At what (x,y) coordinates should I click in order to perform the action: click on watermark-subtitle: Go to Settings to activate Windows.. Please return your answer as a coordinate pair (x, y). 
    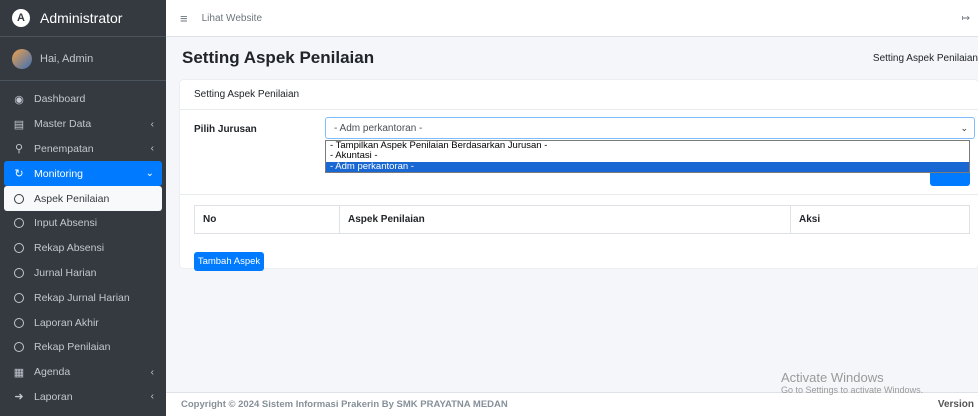
    Looking at the image, I should click on (852, 390).